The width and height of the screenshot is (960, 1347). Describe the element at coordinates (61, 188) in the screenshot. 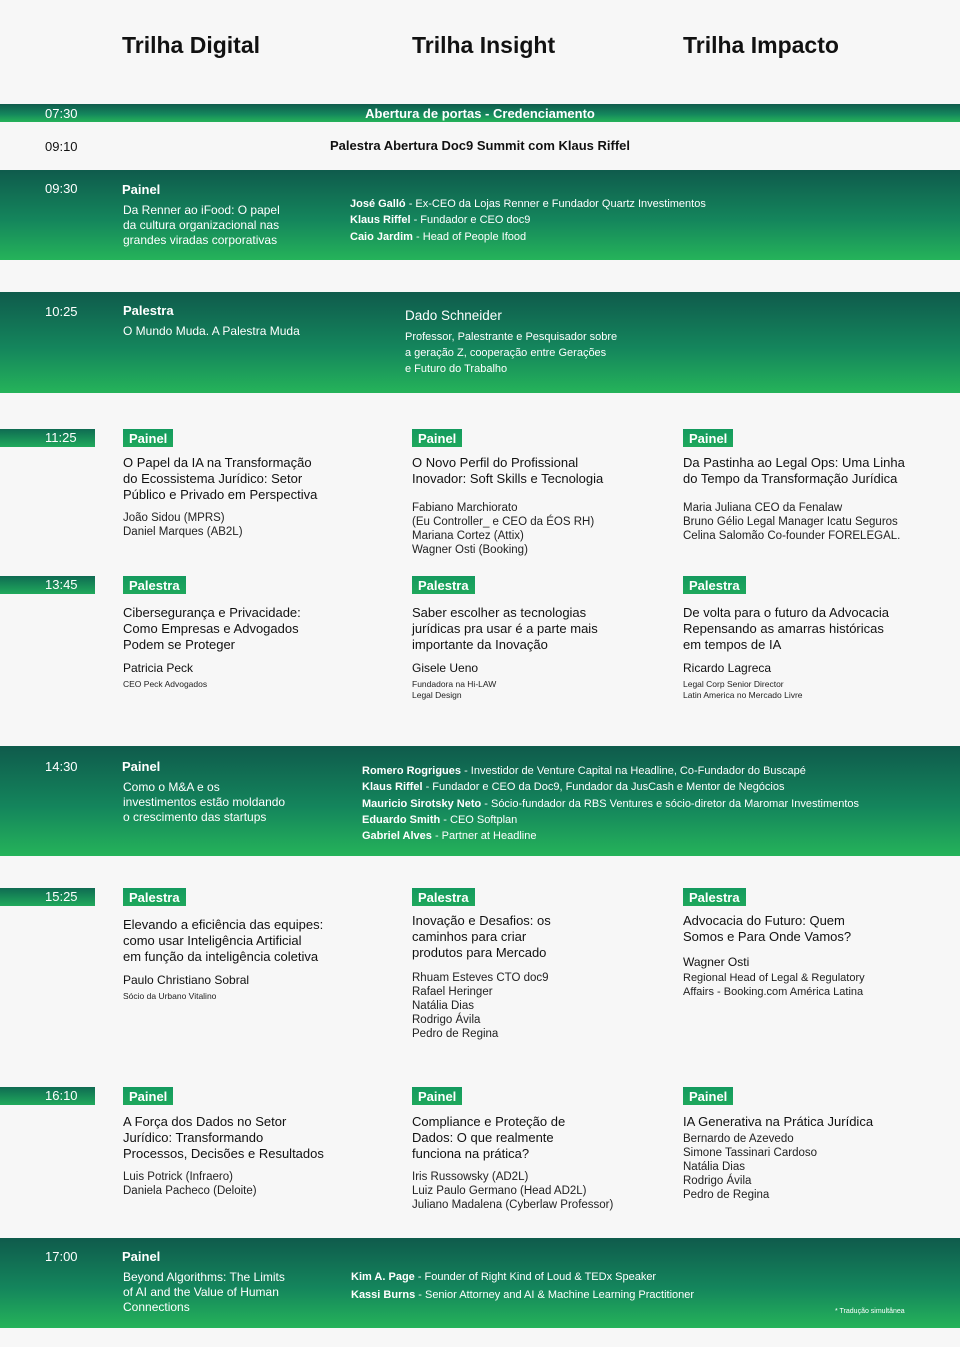

I see `panel-0930-time: 09:30` at that location.